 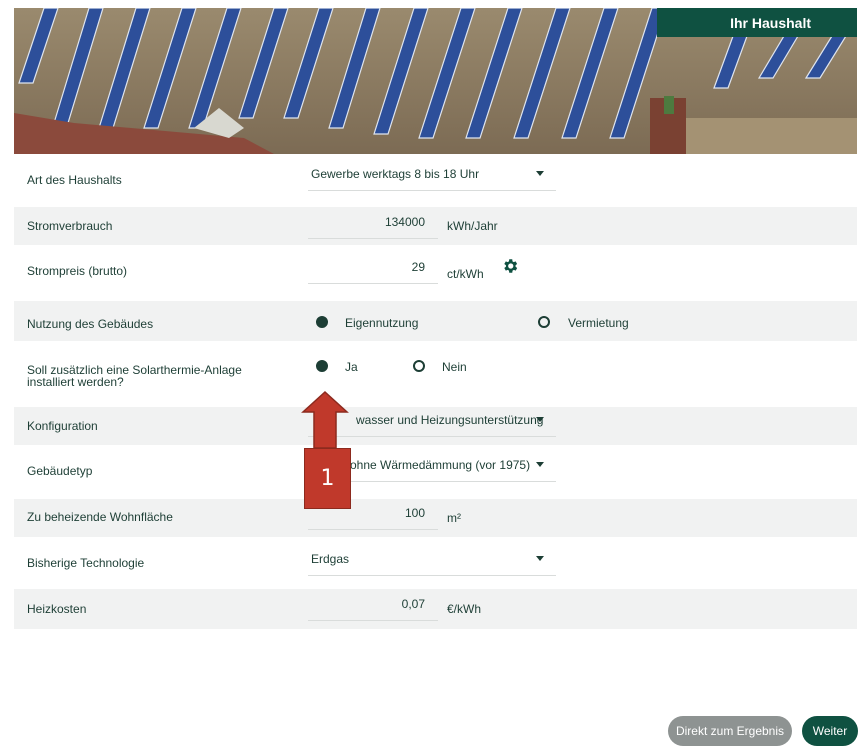 I want to click on household-tab-label: Ihr Haushalt, so click(x=770, y=22).